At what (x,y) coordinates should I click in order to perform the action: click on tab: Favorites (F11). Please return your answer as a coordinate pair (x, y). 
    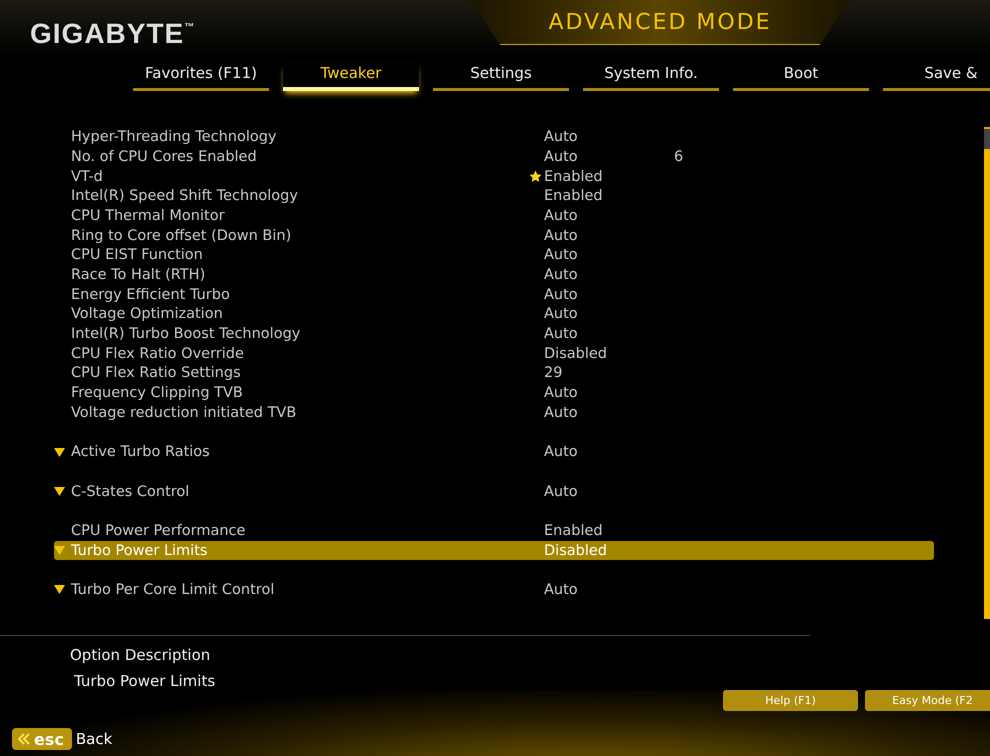
    Looking at the image, I should click on (201, 78).